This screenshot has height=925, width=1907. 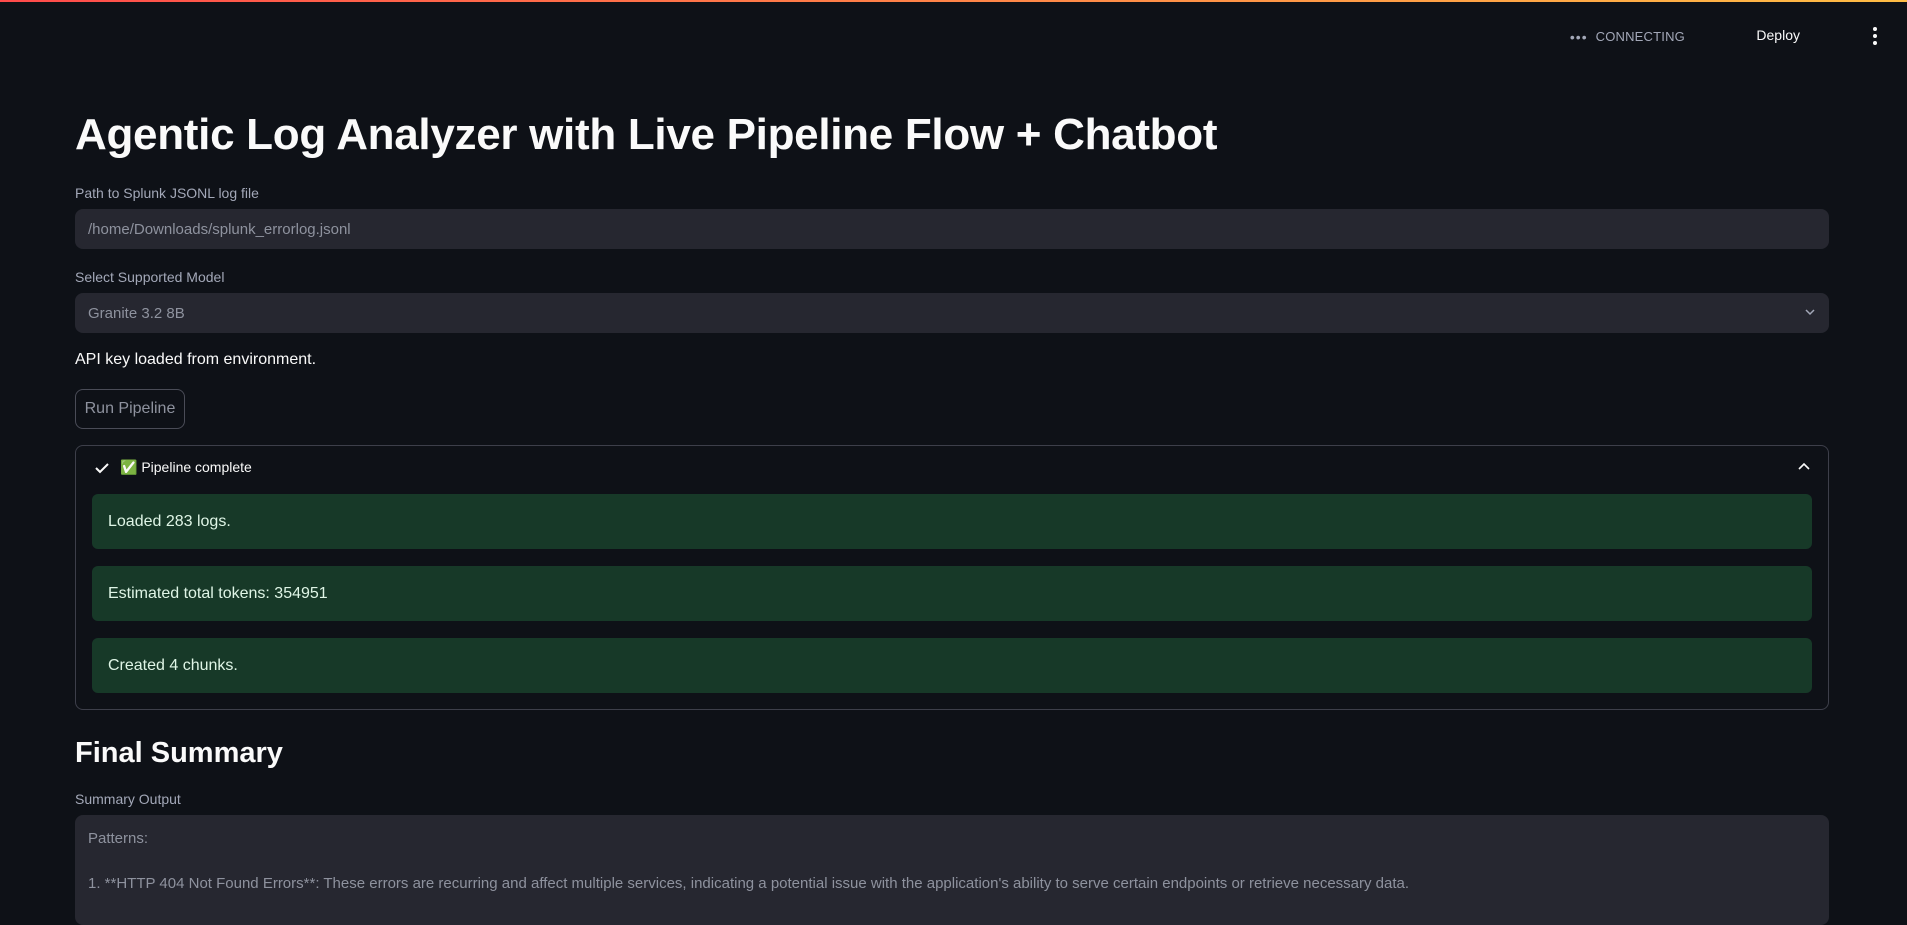 I want to click on success-message-text: Loaded 283 logs., so click(x=169, y=521).